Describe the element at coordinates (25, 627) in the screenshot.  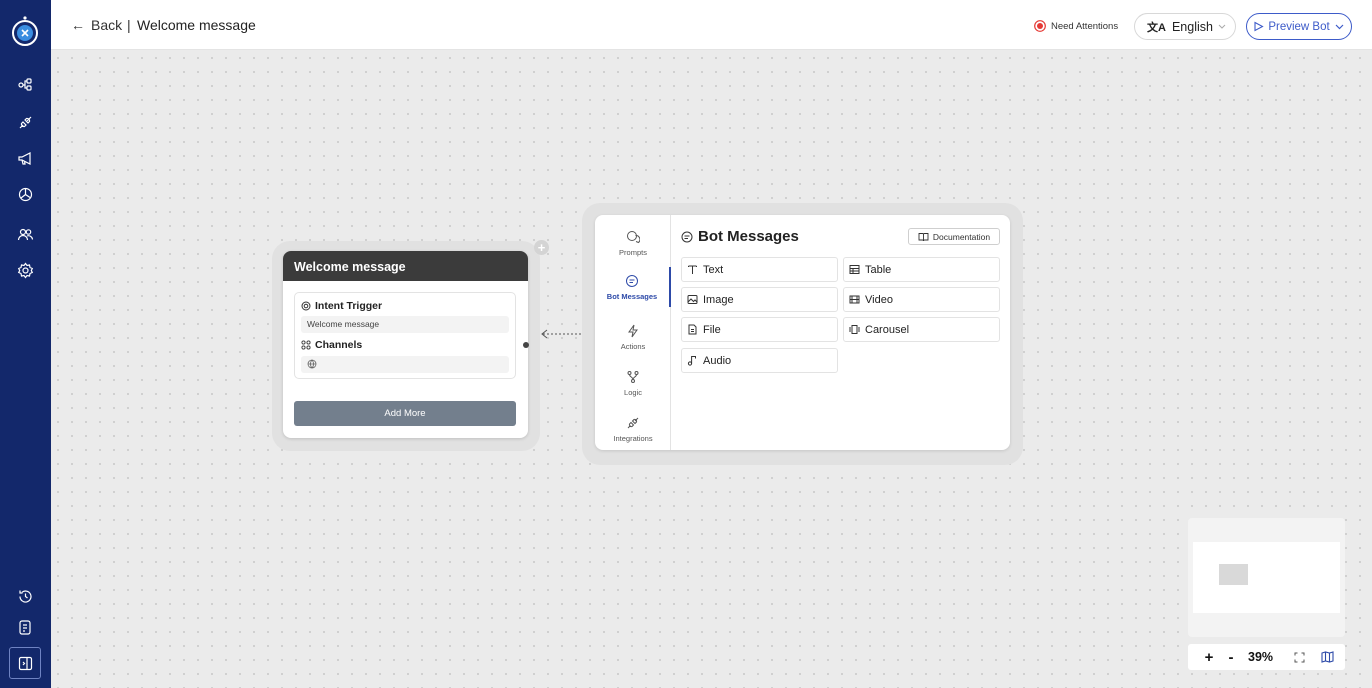
I see `document-icon` at that location.